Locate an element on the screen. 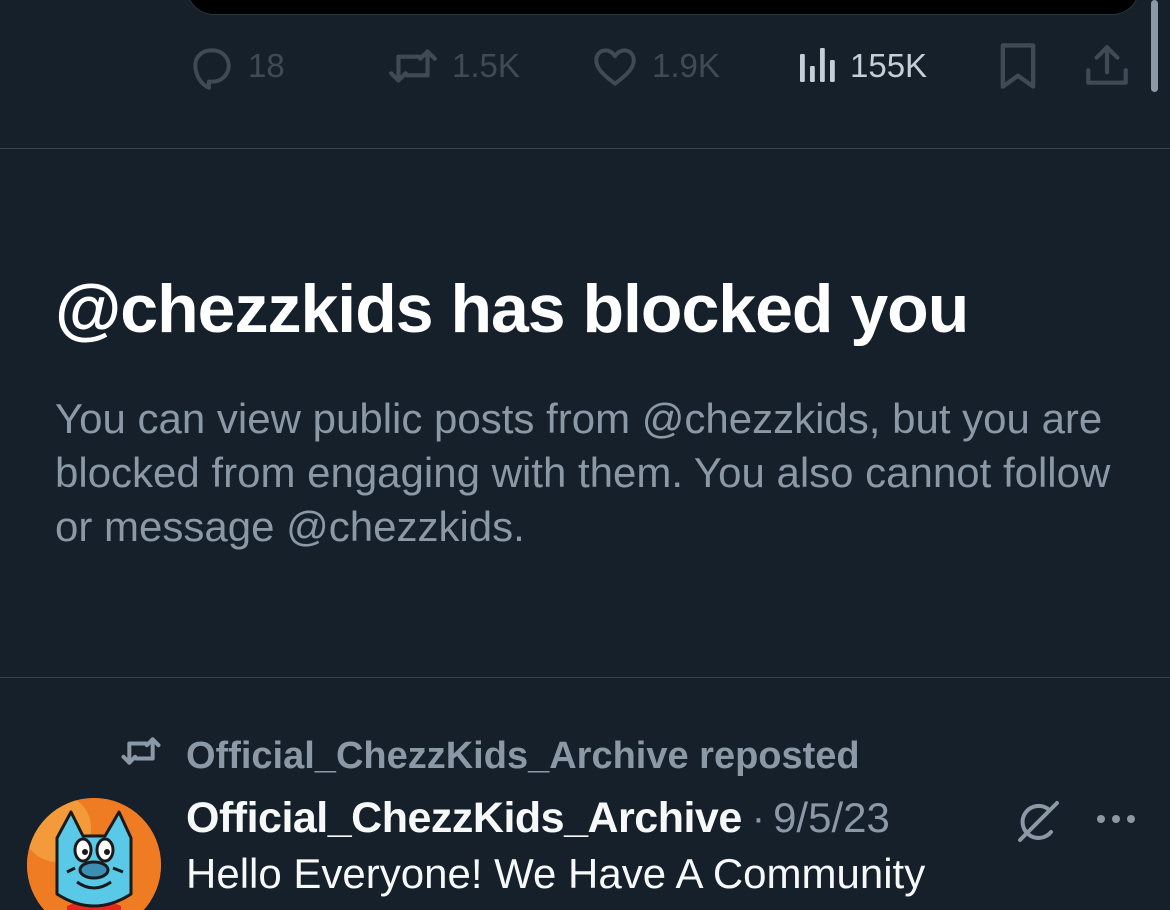 The image size is (1170, 910). reply-icon is located at coordinates (211, 66).